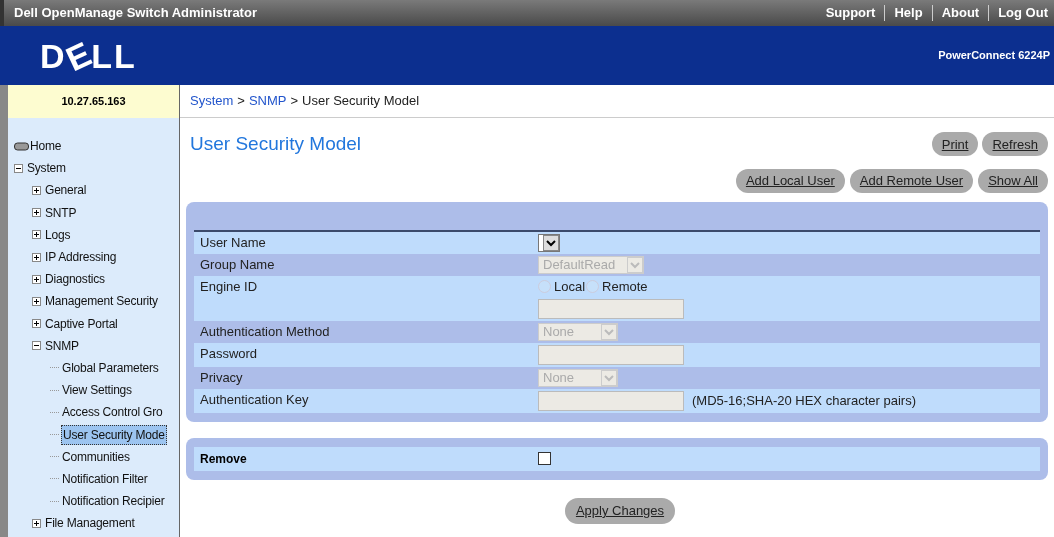 Image resolution: width=1054 pixels, height=537 pixels. Describe the element at coordinates (625, 286) in the screenshot. I see `radio-label: Remote` at that location.